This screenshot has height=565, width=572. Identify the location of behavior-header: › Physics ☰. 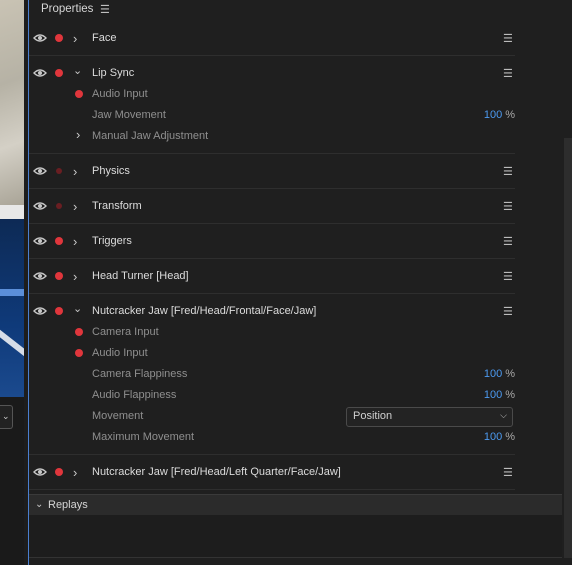
(272, 171).